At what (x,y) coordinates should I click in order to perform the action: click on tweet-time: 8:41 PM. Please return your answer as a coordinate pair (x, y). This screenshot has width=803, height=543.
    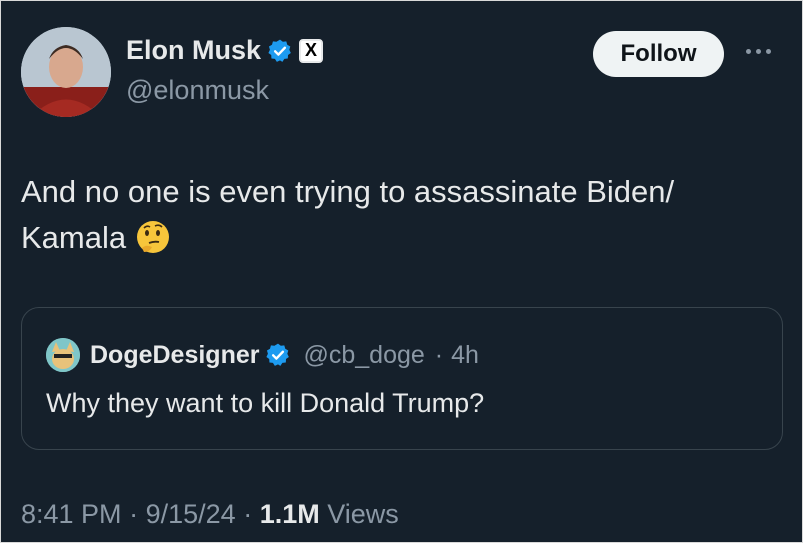
    Looking at the image, I should click on (71, 514).